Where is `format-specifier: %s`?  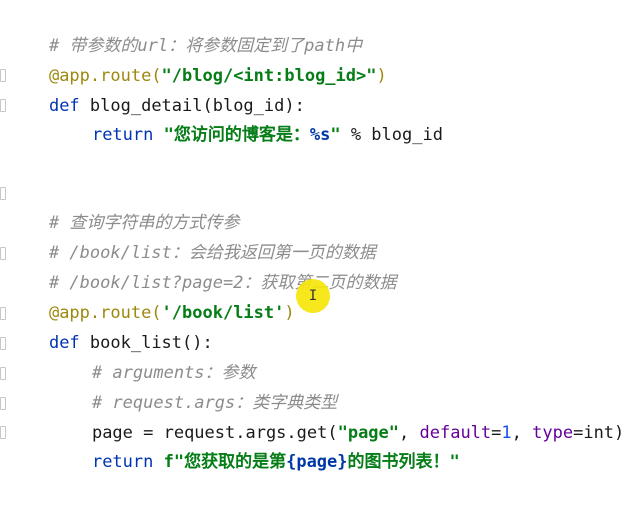
format-specifier: %s is located at coordinates (320, 135).